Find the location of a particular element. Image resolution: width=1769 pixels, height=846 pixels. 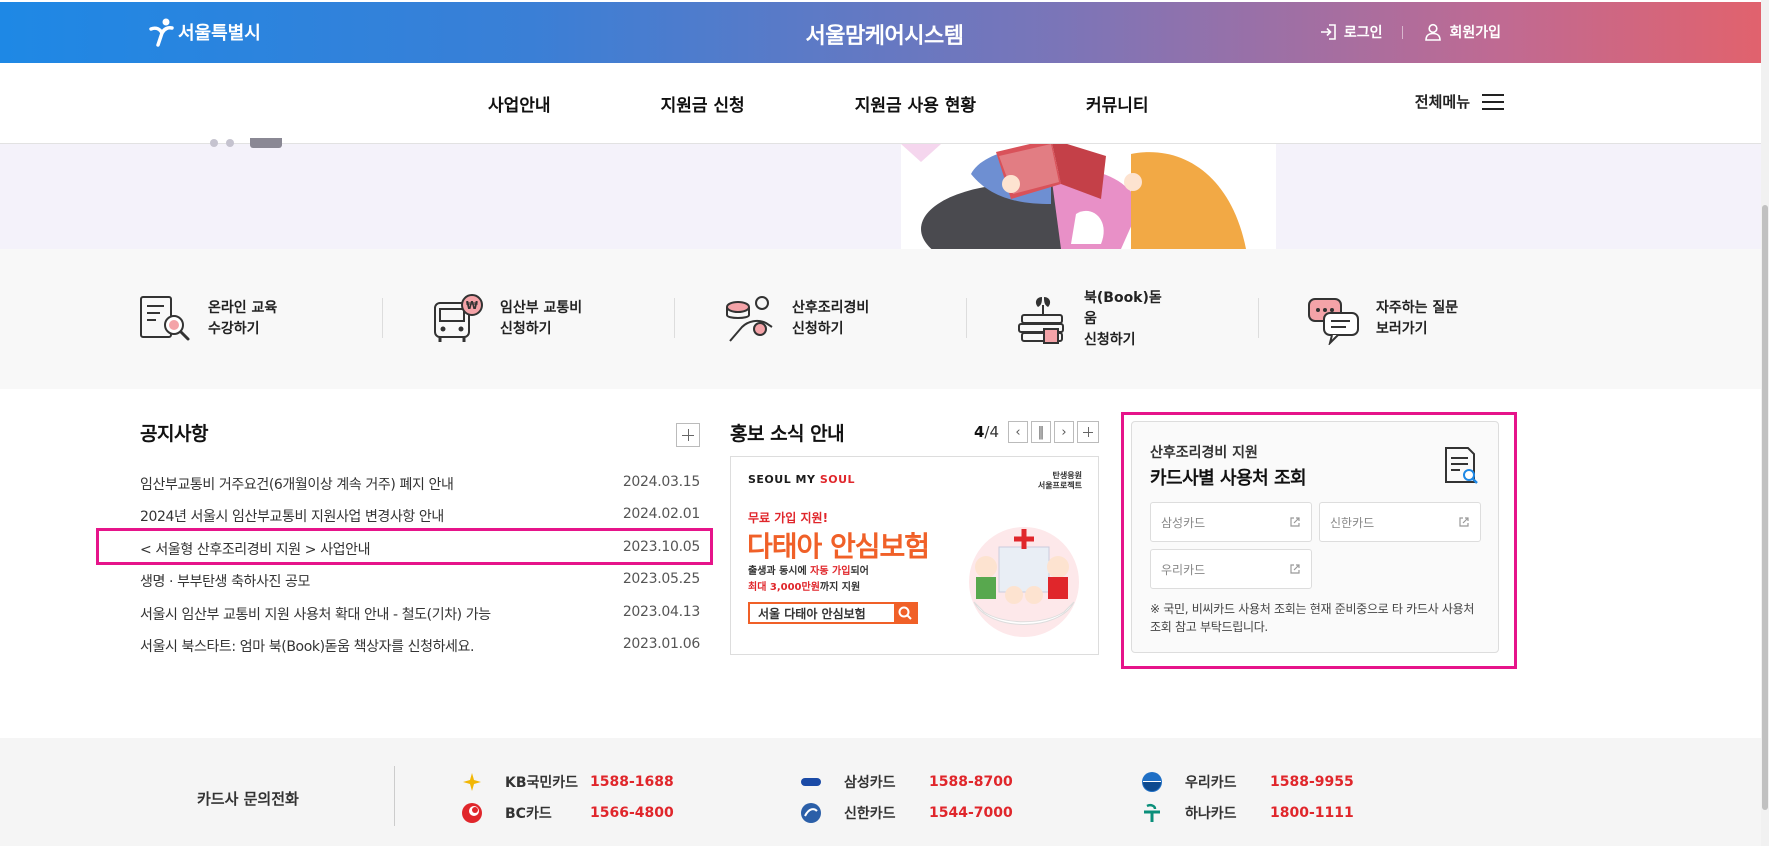

main-nav: 사업안내 지원금 신청 지원금 사용 현황 커뮤니티 전체메뉴 is located at coordinates (884, 103).